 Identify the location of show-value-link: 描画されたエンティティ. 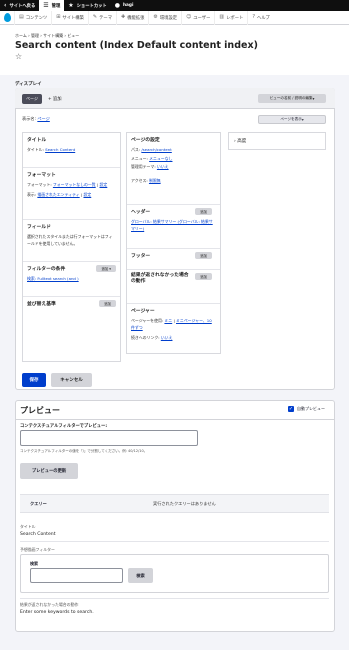
(58, 194).